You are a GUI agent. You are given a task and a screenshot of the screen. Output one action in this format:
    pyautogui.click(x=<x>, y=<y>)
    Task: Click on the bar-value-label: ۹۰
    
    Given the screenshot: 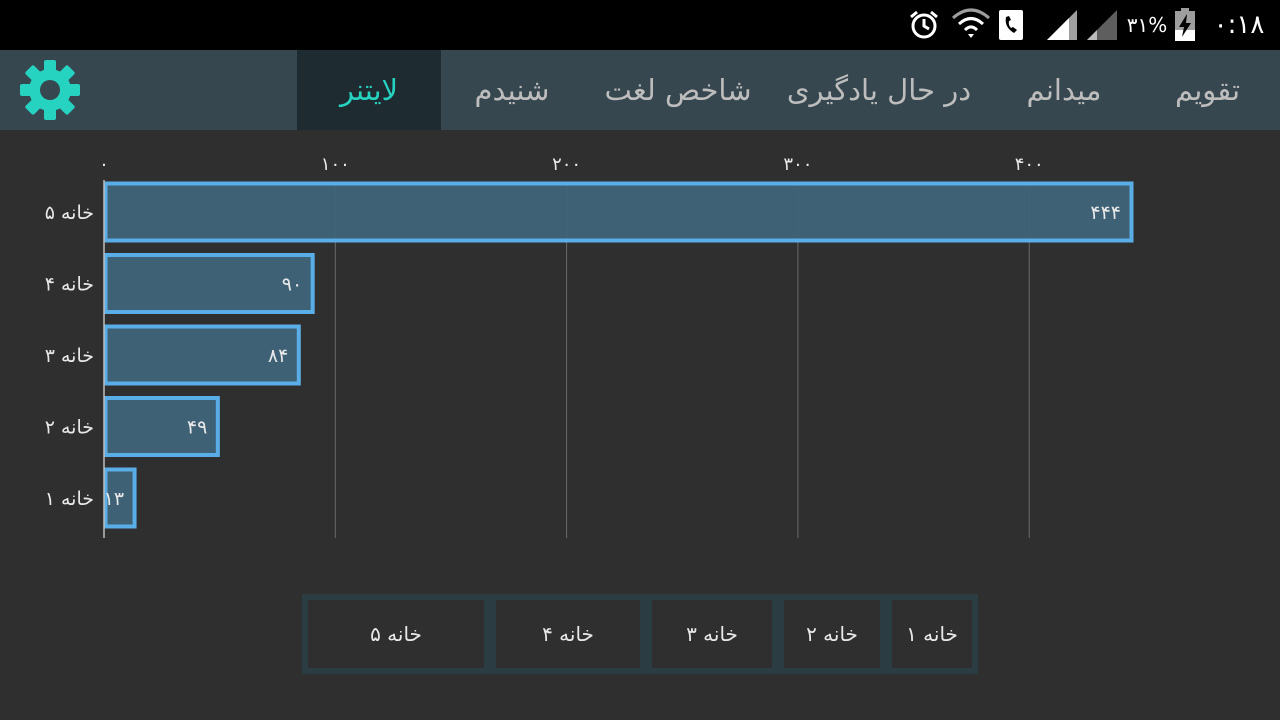 What is the action you would take?
    pyautogui.click(x=292, y=285)
    